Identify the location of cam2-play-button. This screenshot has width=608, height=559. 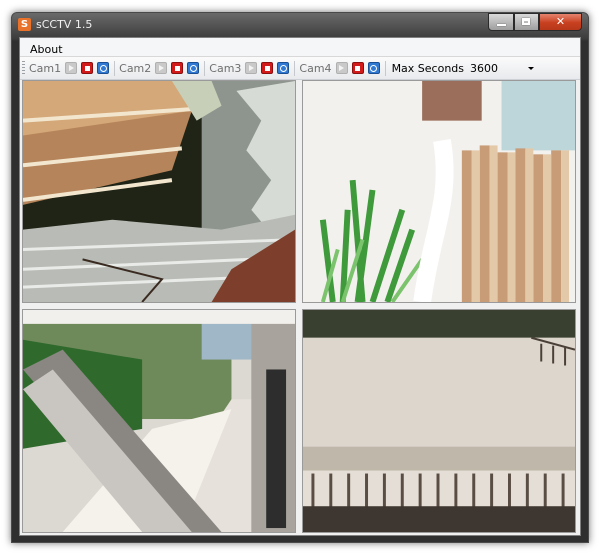
(161, 68).